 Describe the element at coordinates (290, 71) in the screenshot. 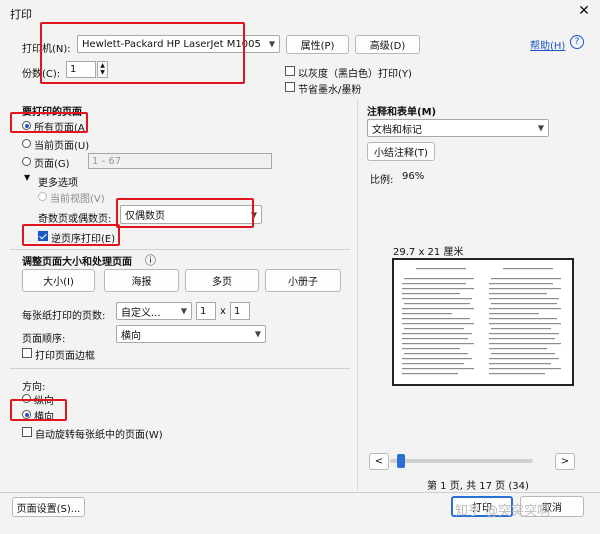

I see `grayscale-checkbox` at that location.